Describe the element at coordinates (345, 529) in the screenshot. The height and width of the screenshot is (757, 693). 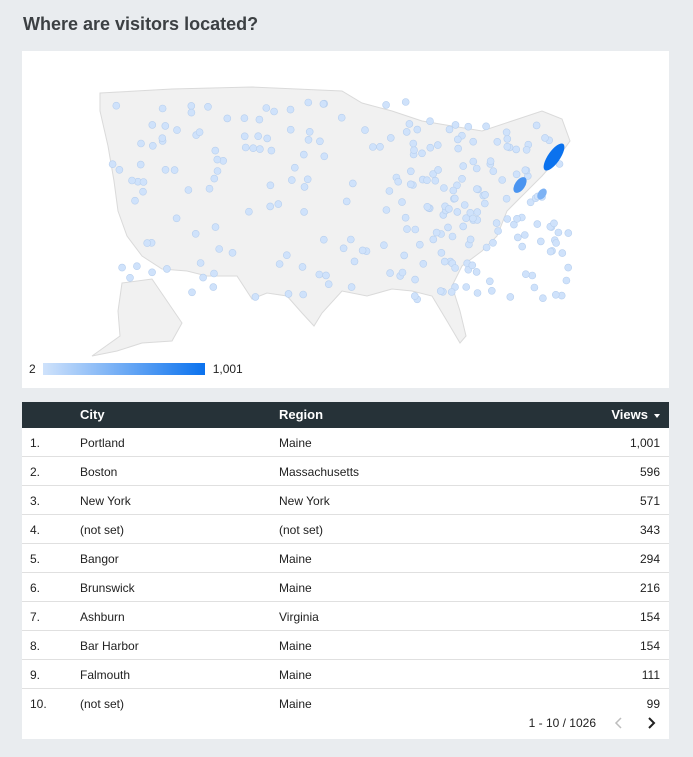
I see `table-row: 4. (not set) (not set) 343` at that location.